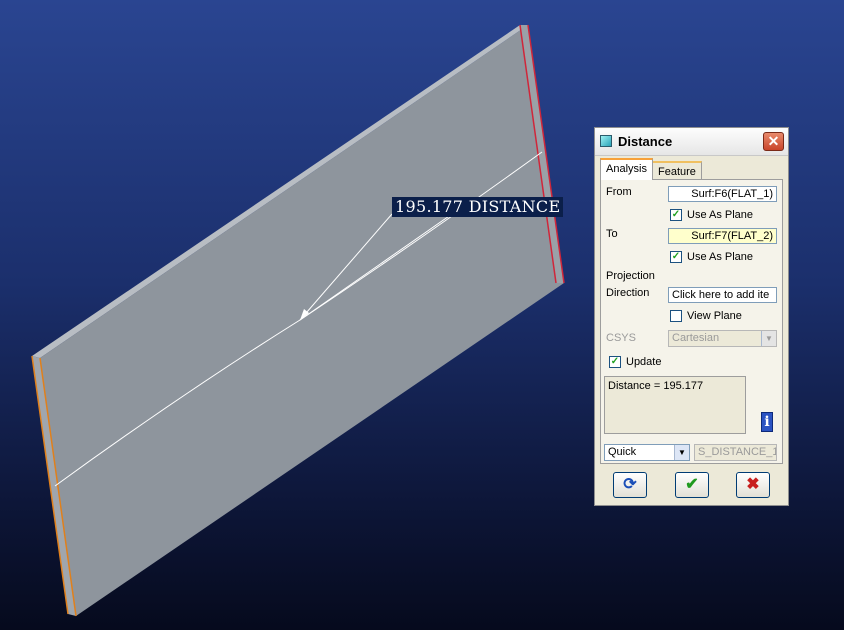 The height and width of the screenshot is (630, 844). I want to click on feature-name-field: S_DISTANCE_1, so click(735, 452).